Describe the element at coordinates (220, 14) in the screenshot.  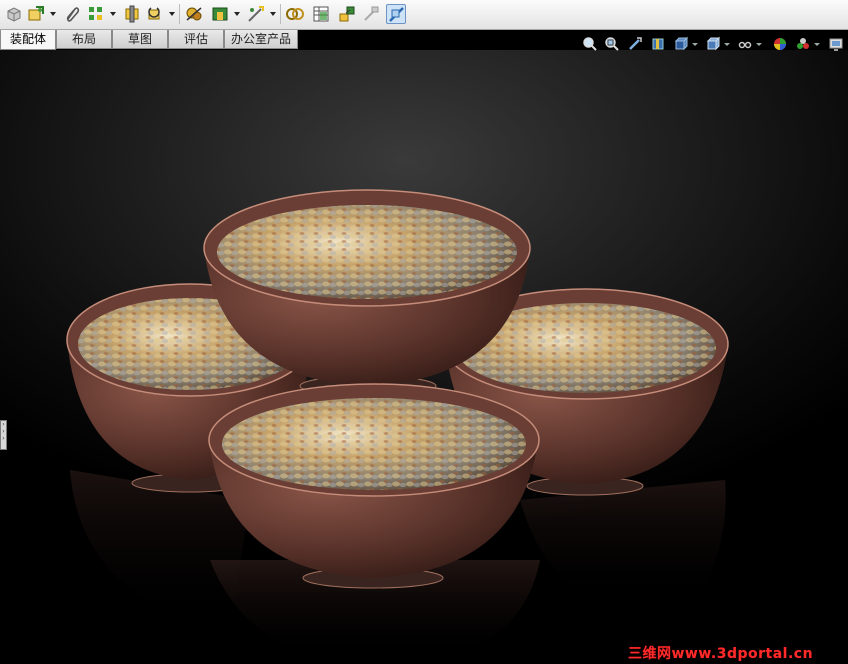
I see `assembly-features-icon` at that location.